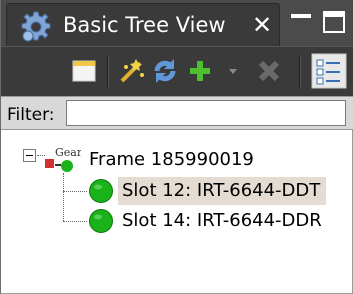 The image size is (353, 294). What do you see at coordinates (223, 221) in the screenshot?
I see `tree-item-slot-14: Slot 14: IRT-6644-DDR` at bounding box center [223, 221].